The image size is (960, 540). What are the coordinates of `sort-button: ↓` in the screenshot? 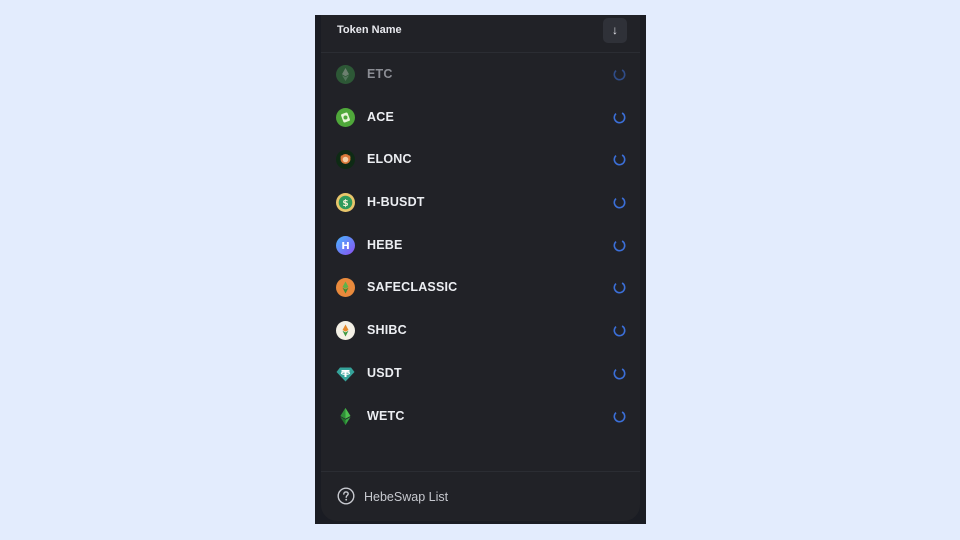 It's located at (615, 30).